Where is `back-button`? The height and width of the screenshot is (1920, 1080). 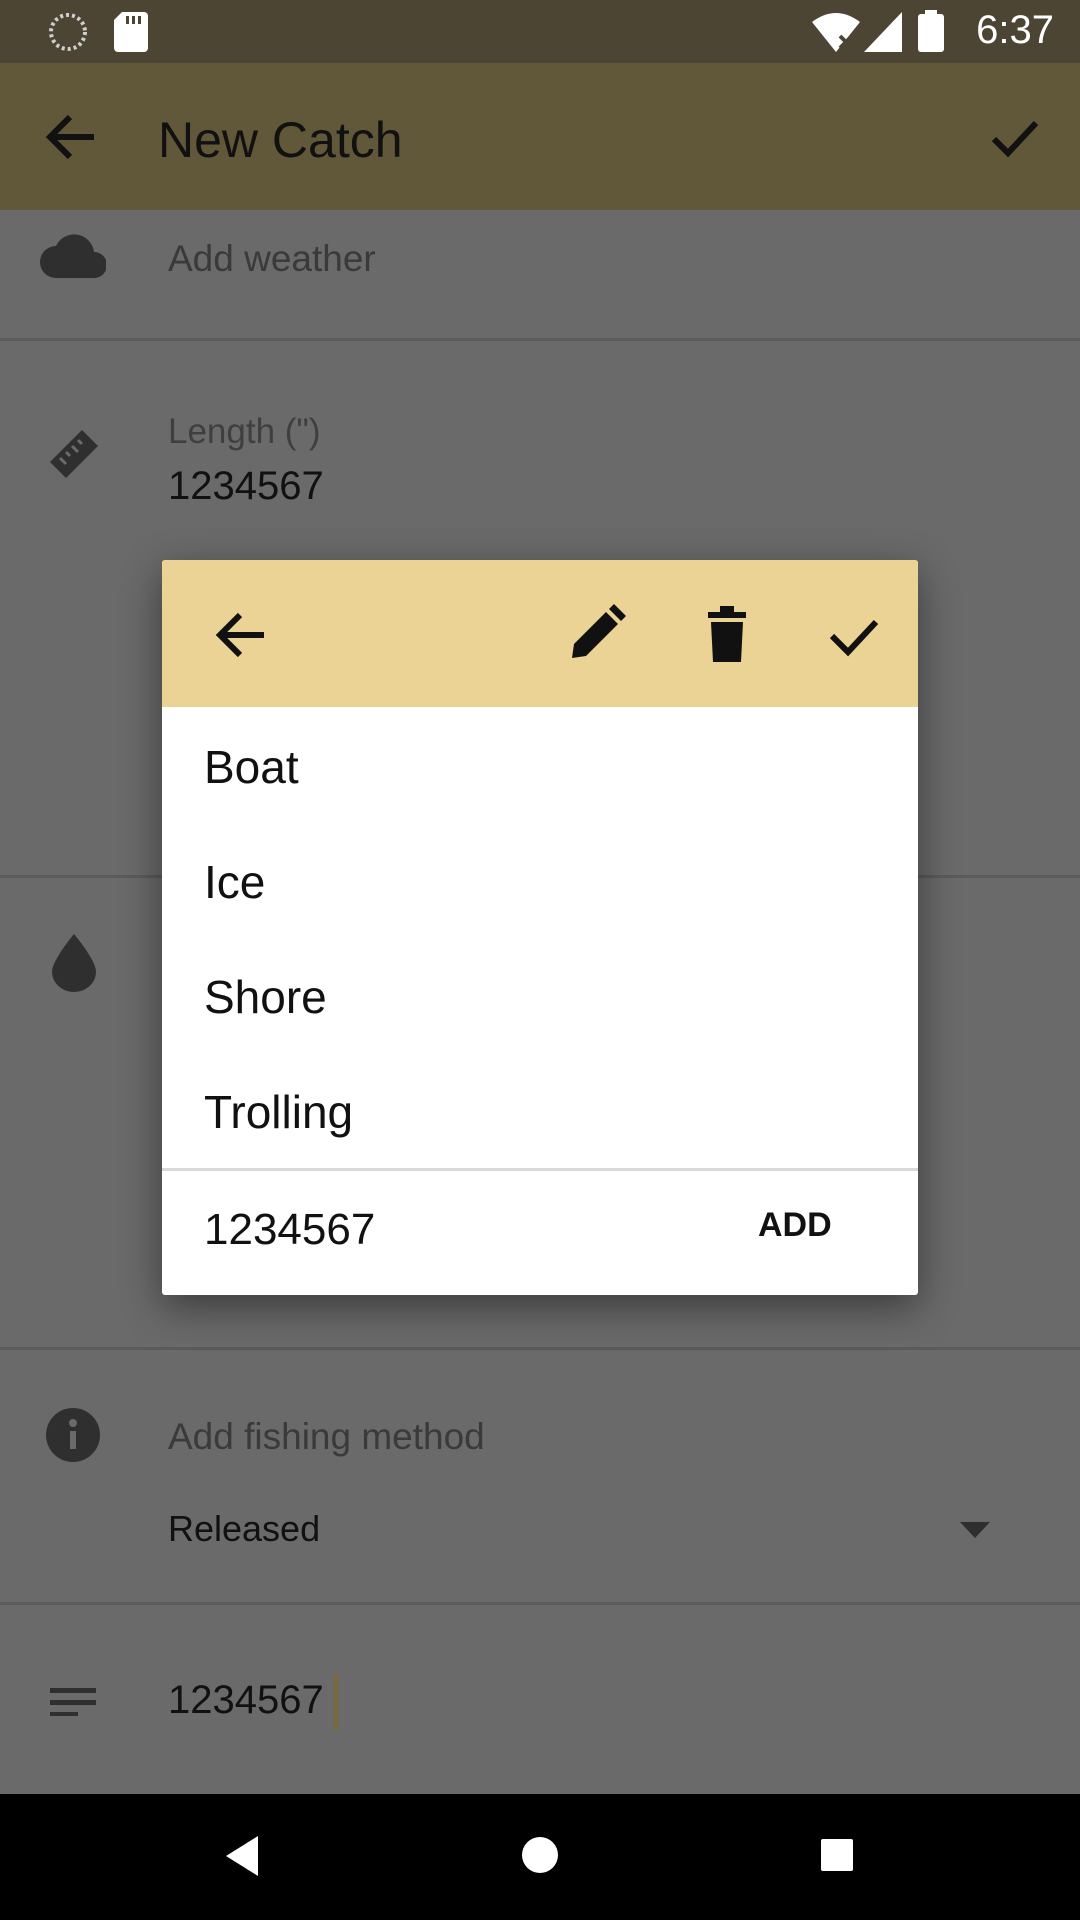
back-button is located at coordinates (73, 137).